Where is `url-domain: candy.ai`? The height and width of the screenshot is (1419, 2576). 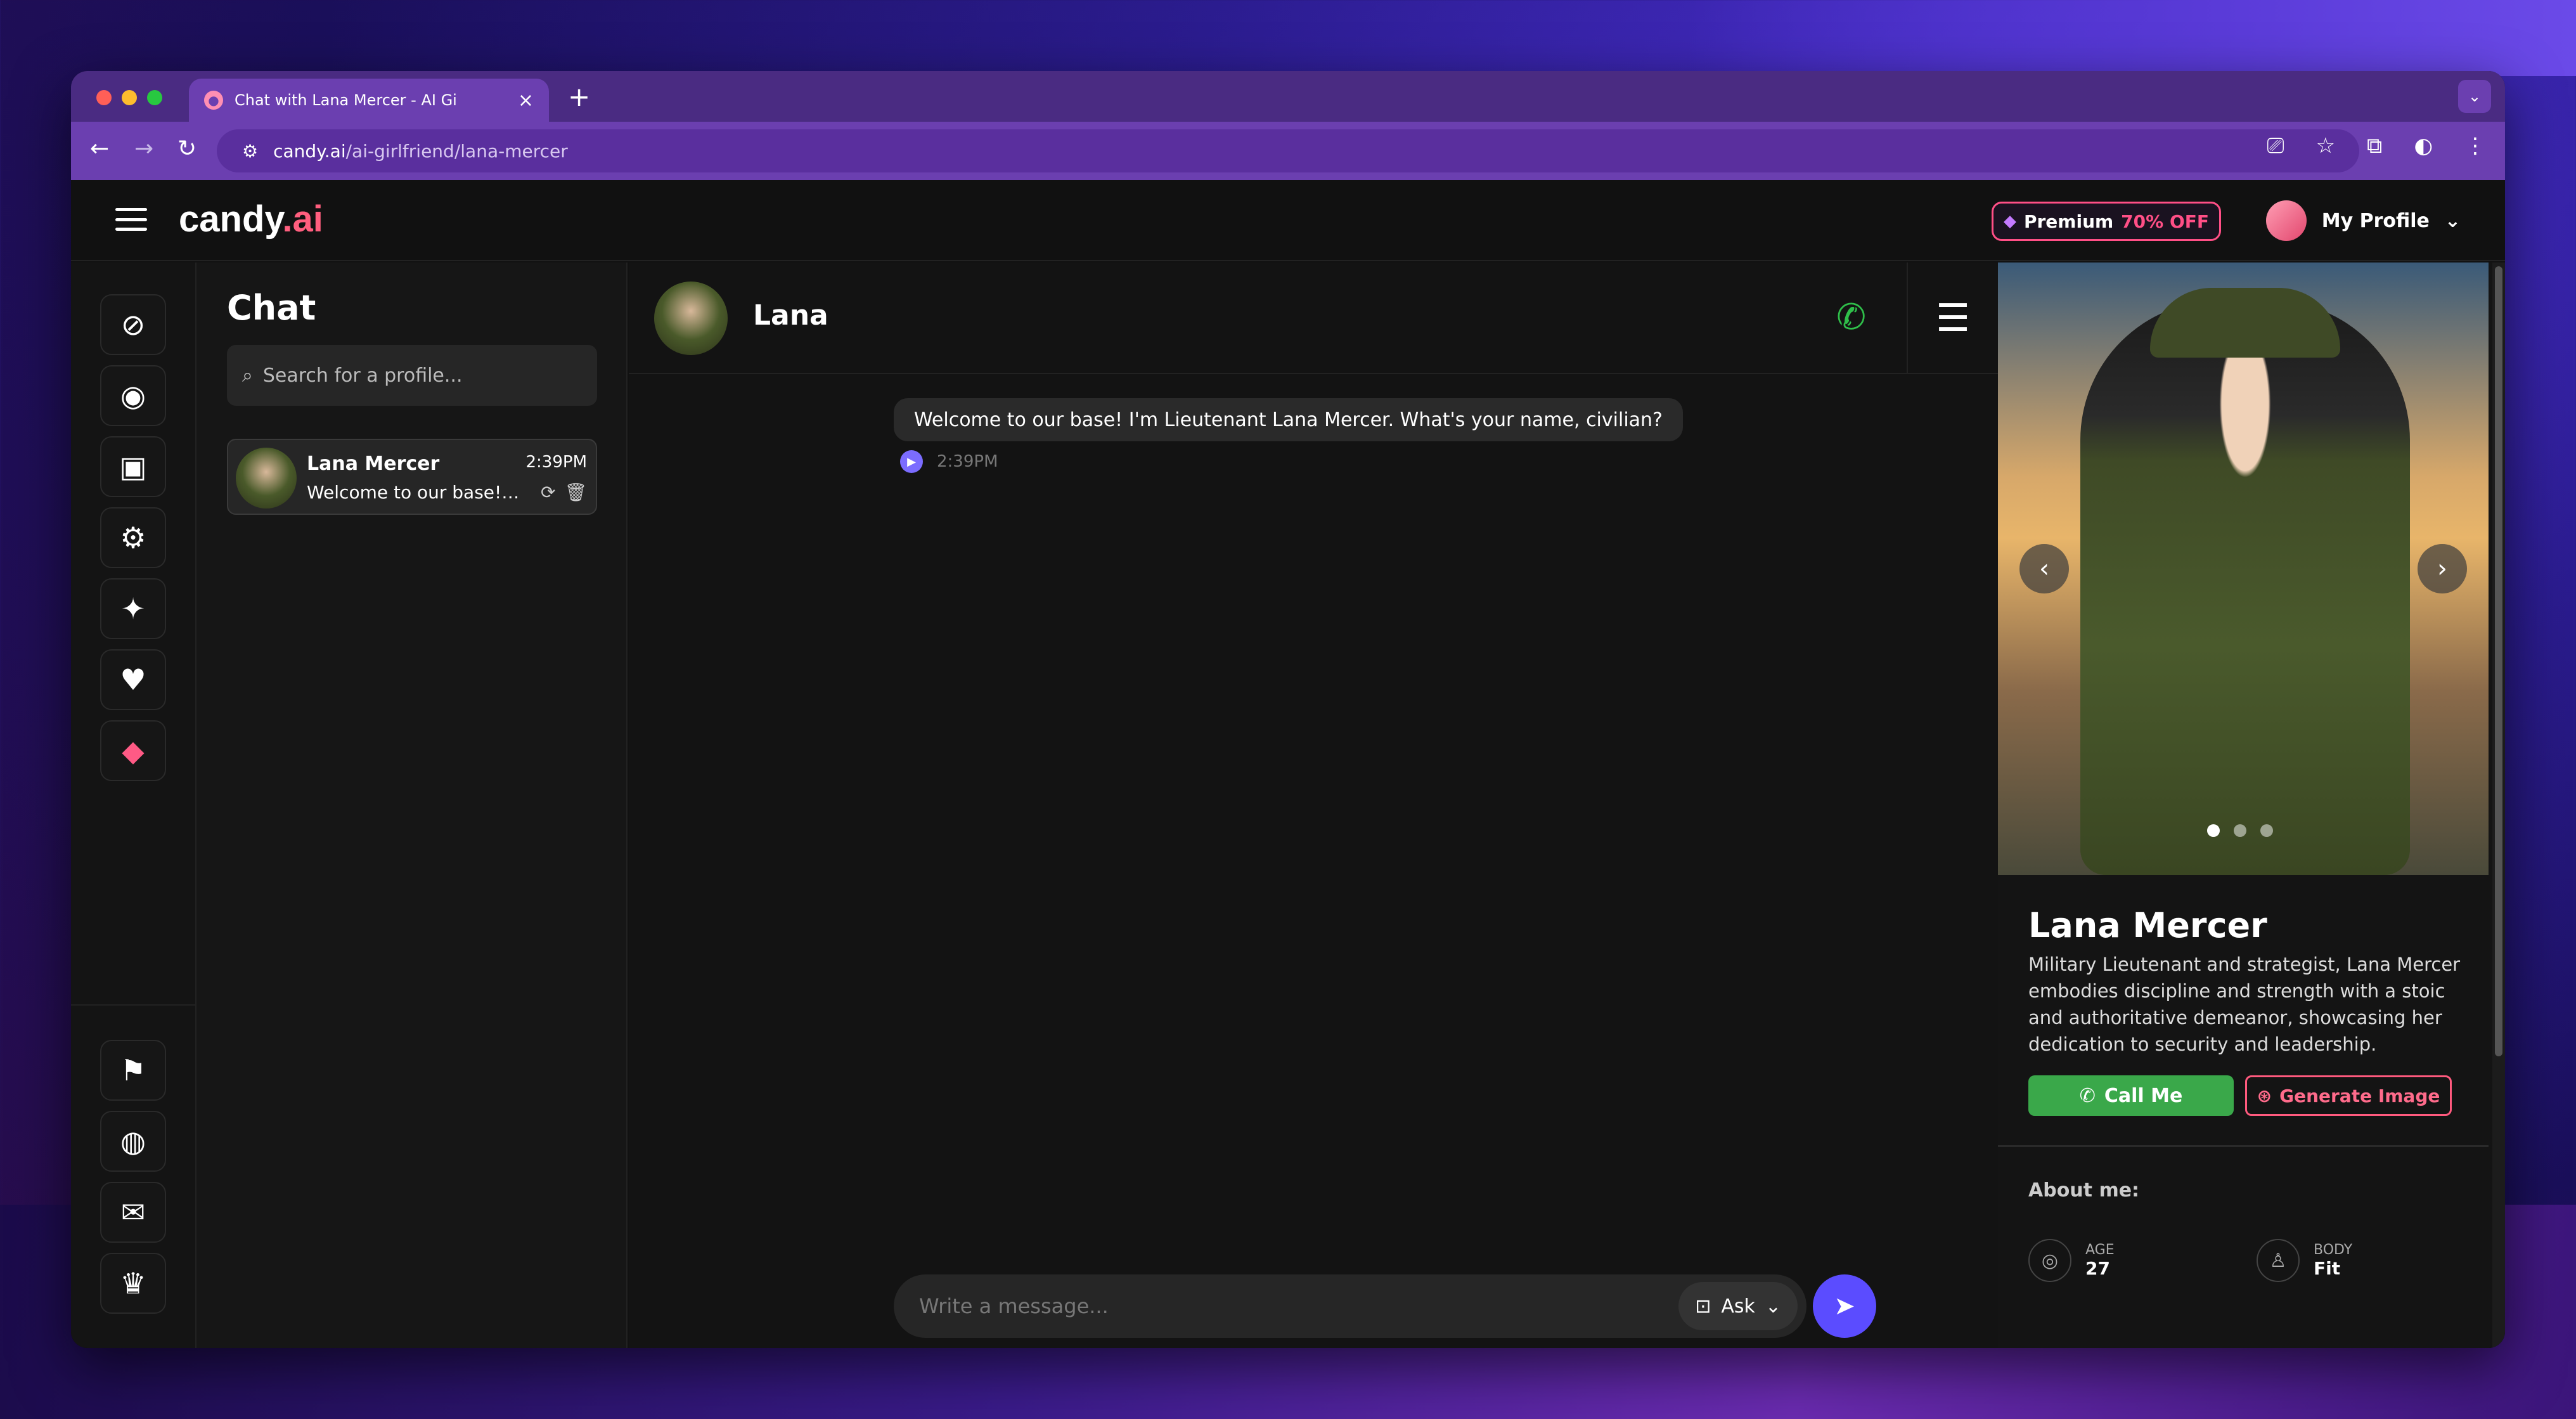
url-domain: candy.ai is located at coordinates (309, 151).